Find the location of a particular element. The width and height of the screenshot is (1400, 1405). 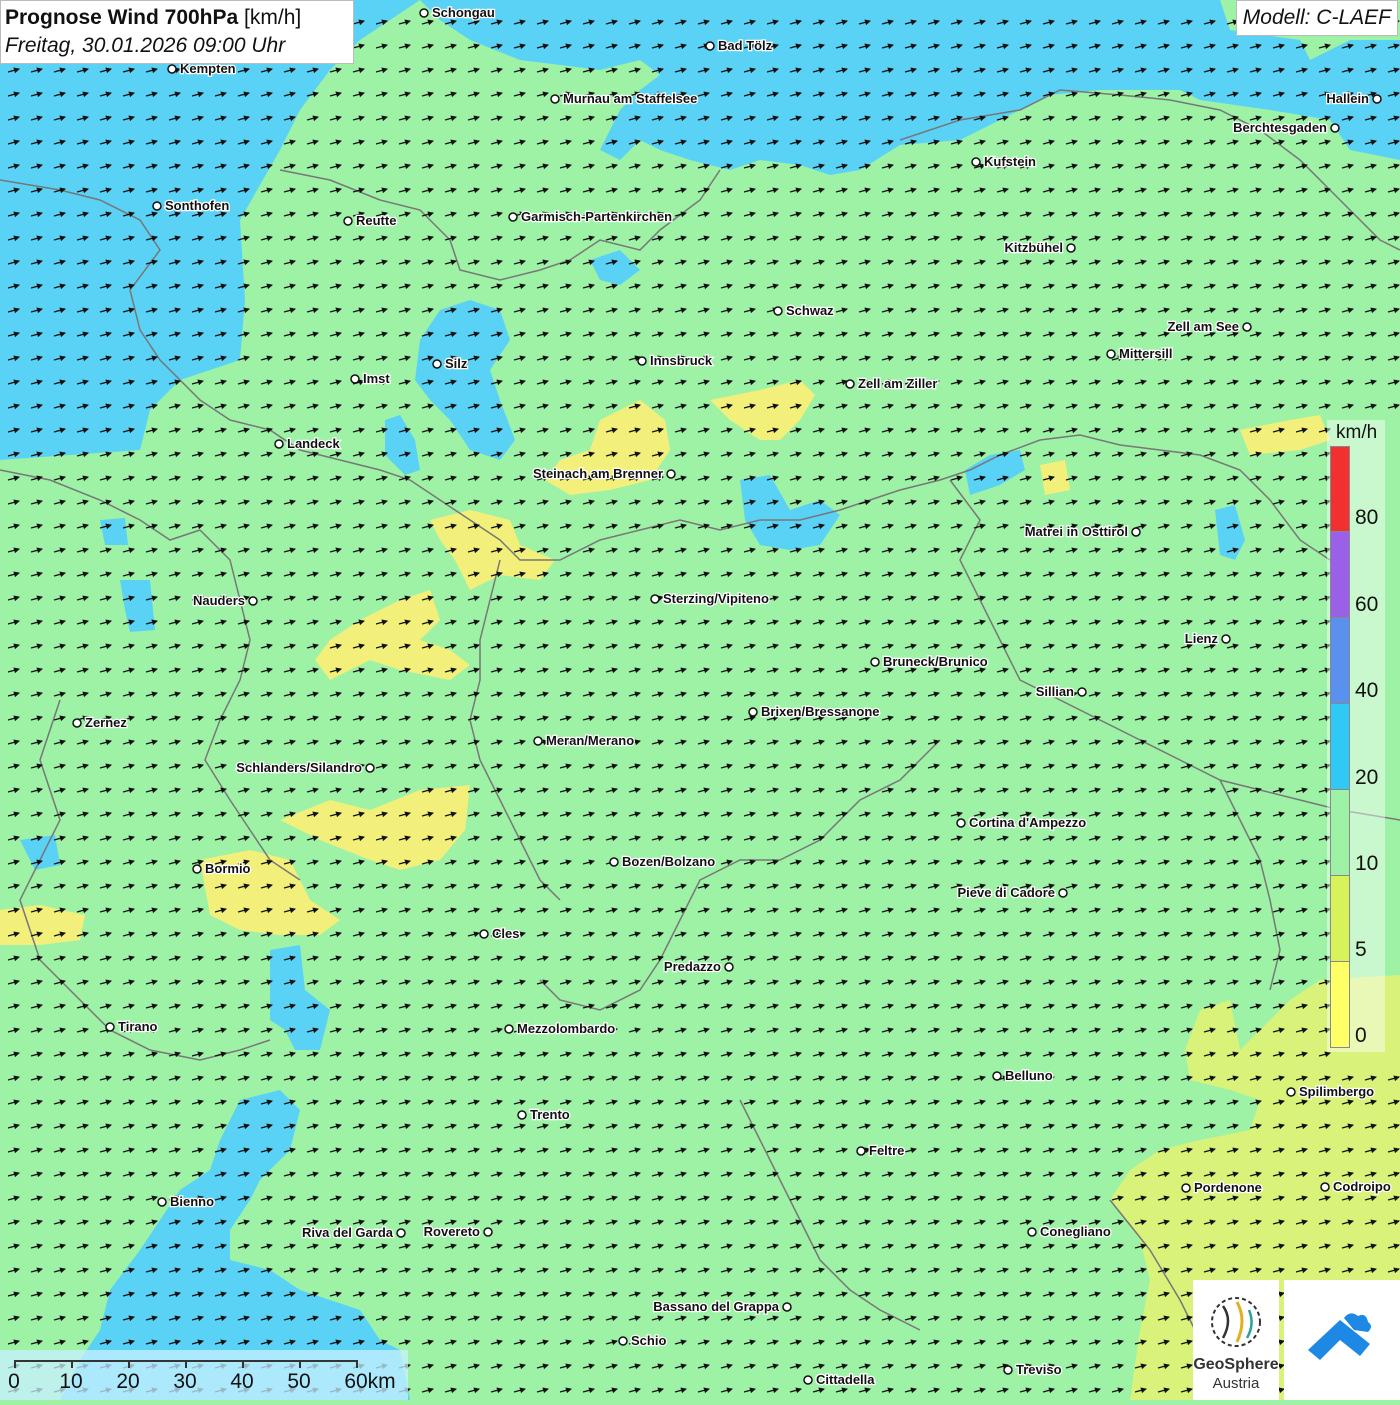

geosphere-logo: GeoSphere Austria is located at coordinates (1236, 1340).